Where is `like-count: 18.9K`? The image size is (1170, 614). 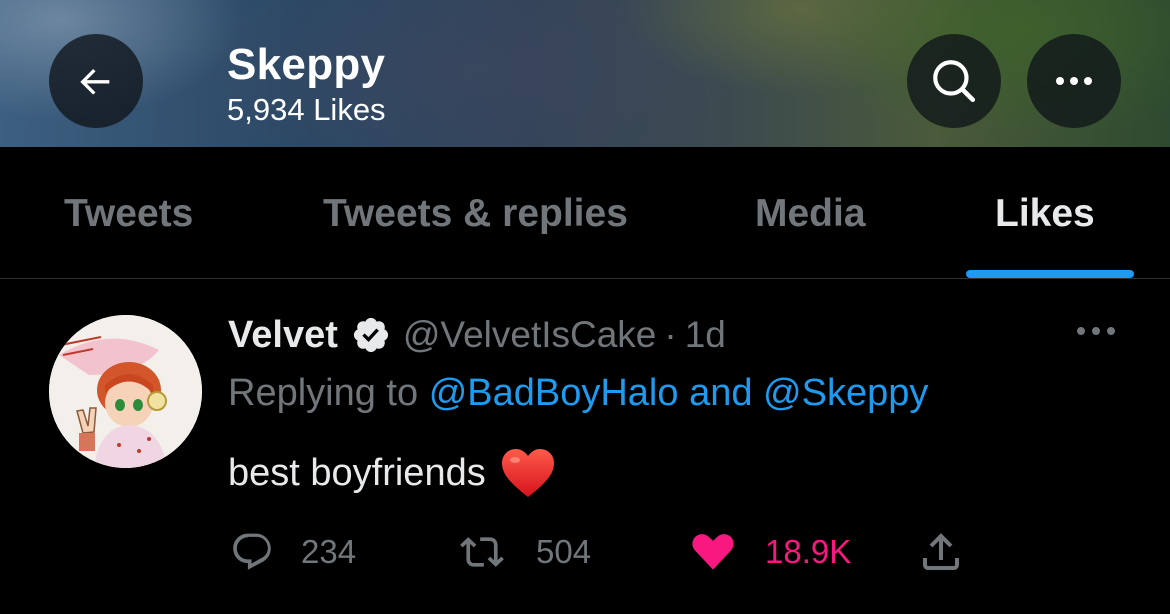 like-count: 18.9K is located at coordinates (808, 551).